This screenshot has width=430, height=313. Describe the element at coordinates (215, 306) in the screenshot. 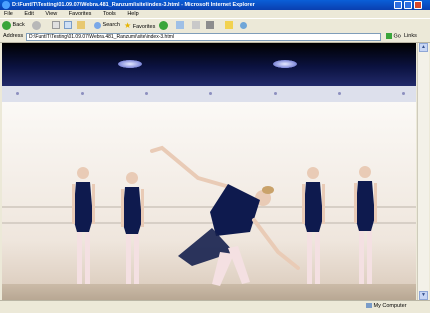

I see `status-bar: My Computer` at that location.